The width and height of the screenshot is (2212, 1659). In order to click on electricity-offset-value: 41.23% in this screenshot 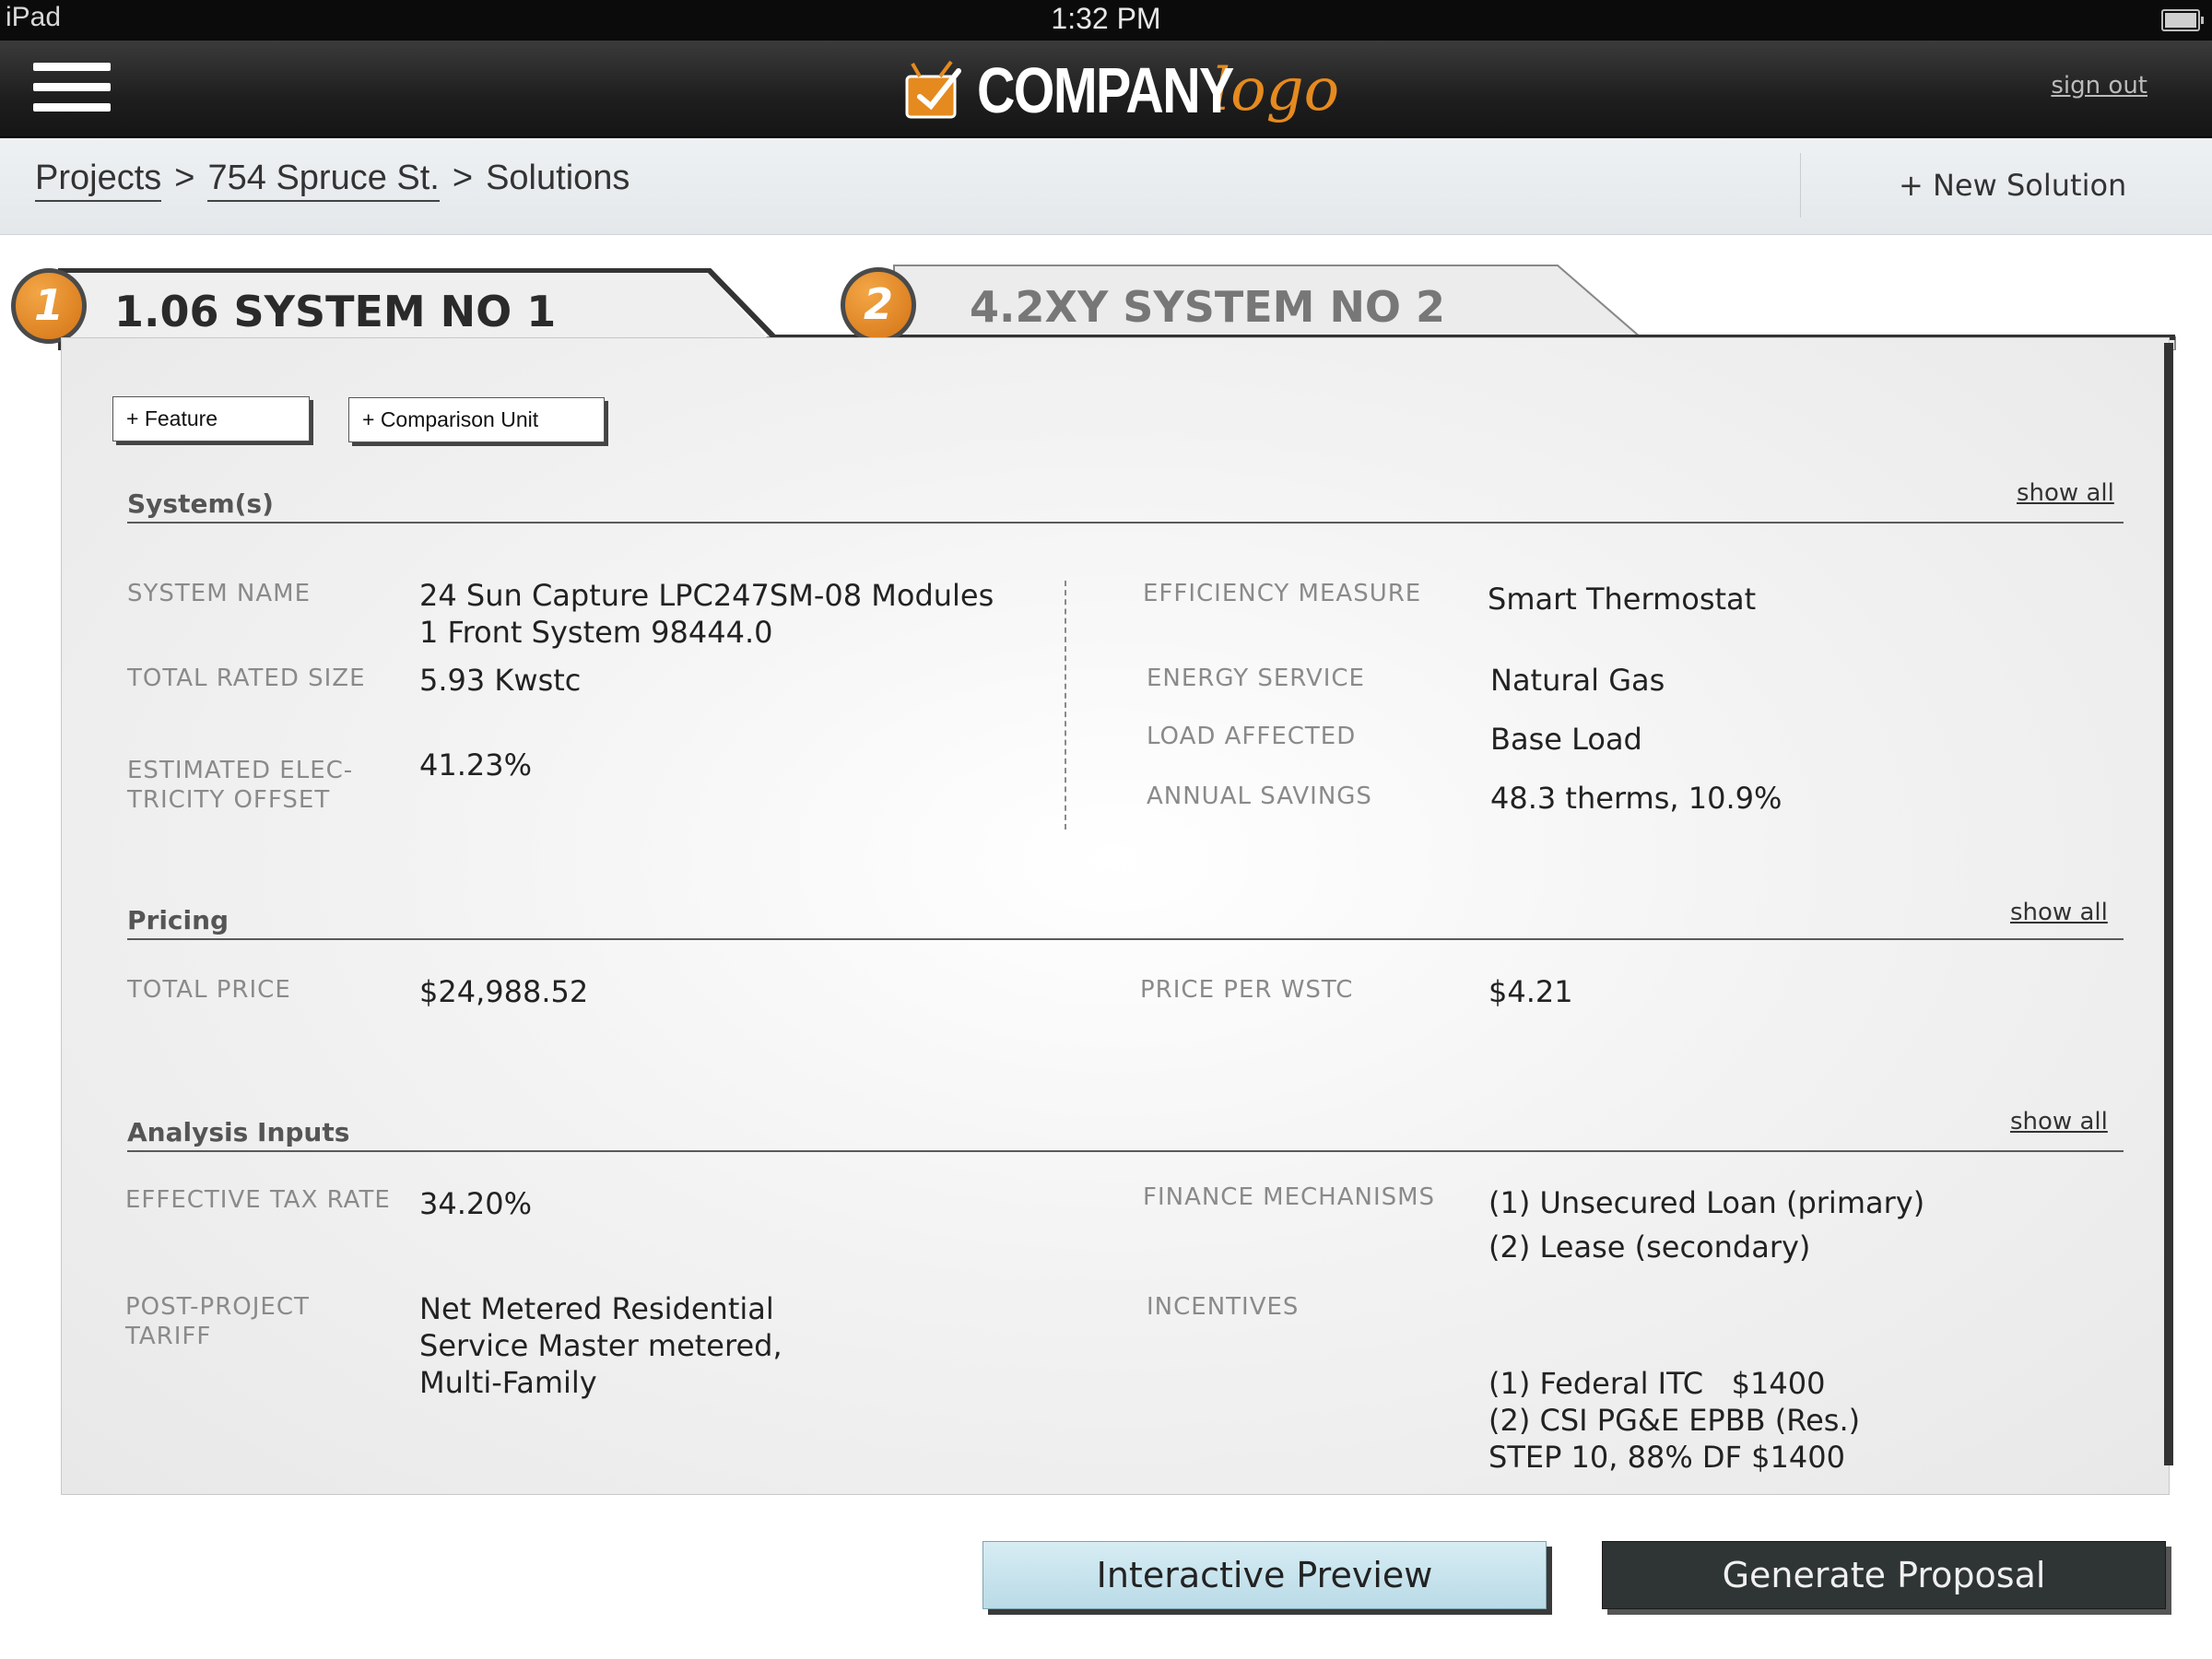, I will do `click(476, 764)`.